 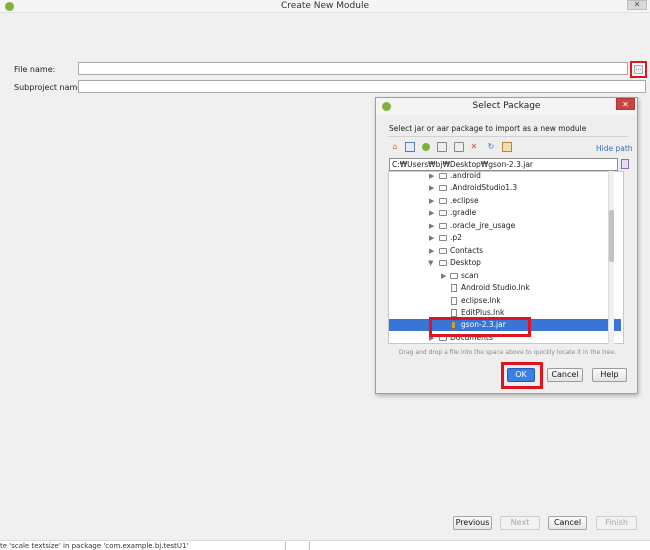 I want to click on window-title: Create New Module, so click(x=325, y=6).